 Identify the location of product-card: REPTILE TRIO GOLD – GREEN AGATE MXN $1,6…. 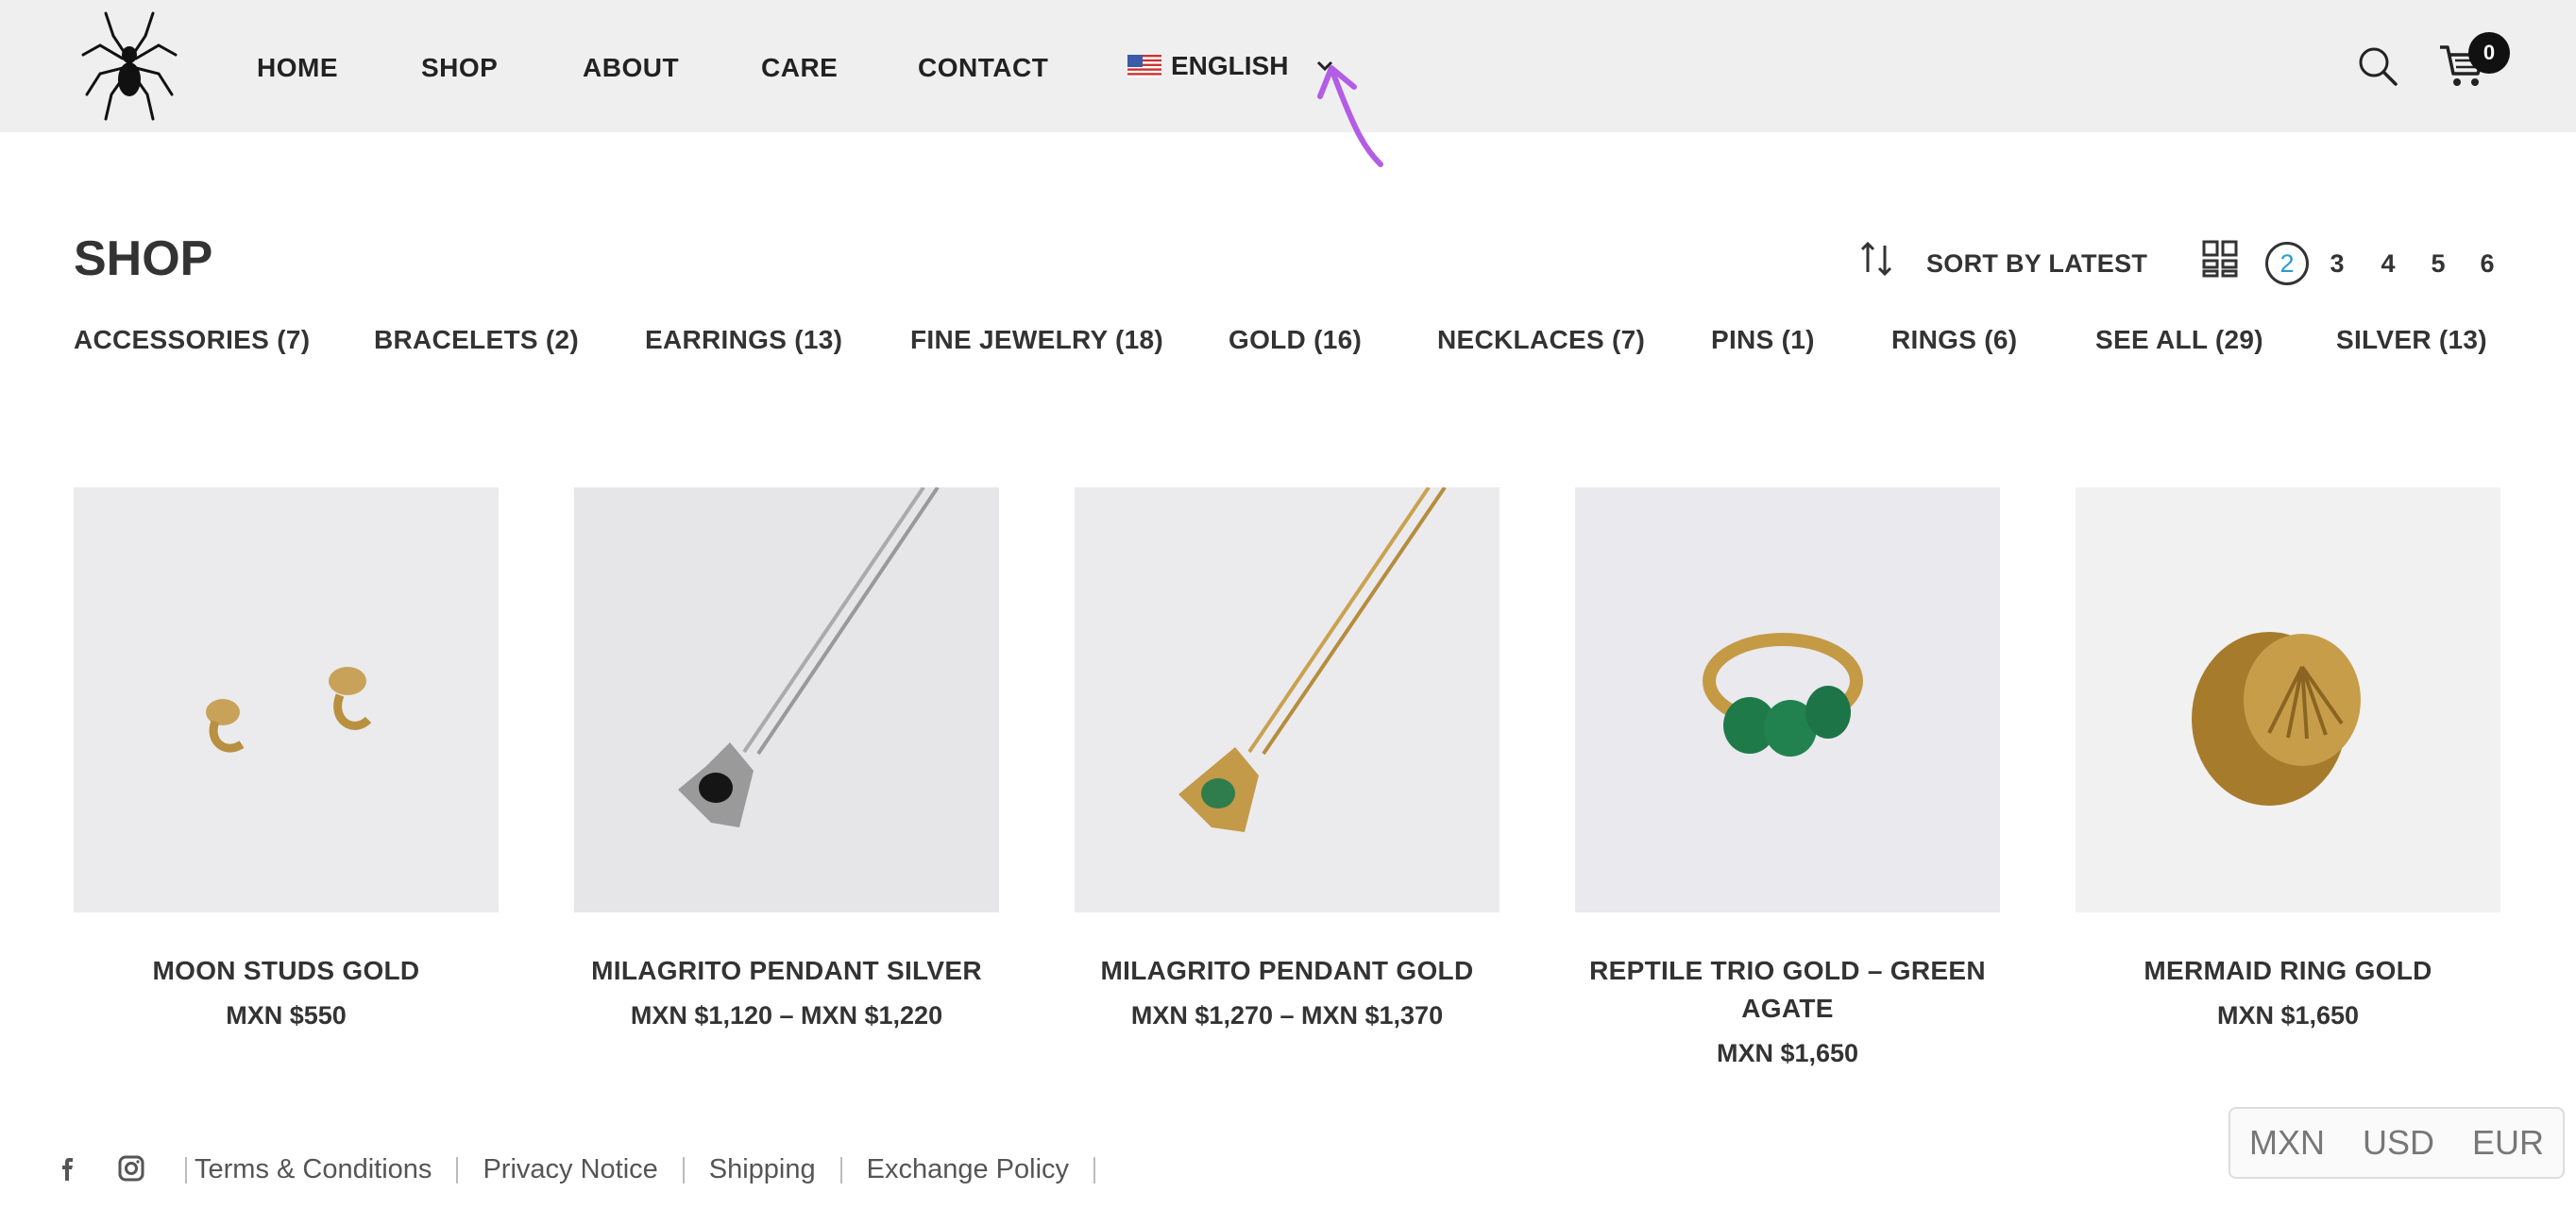
(1787, 777).